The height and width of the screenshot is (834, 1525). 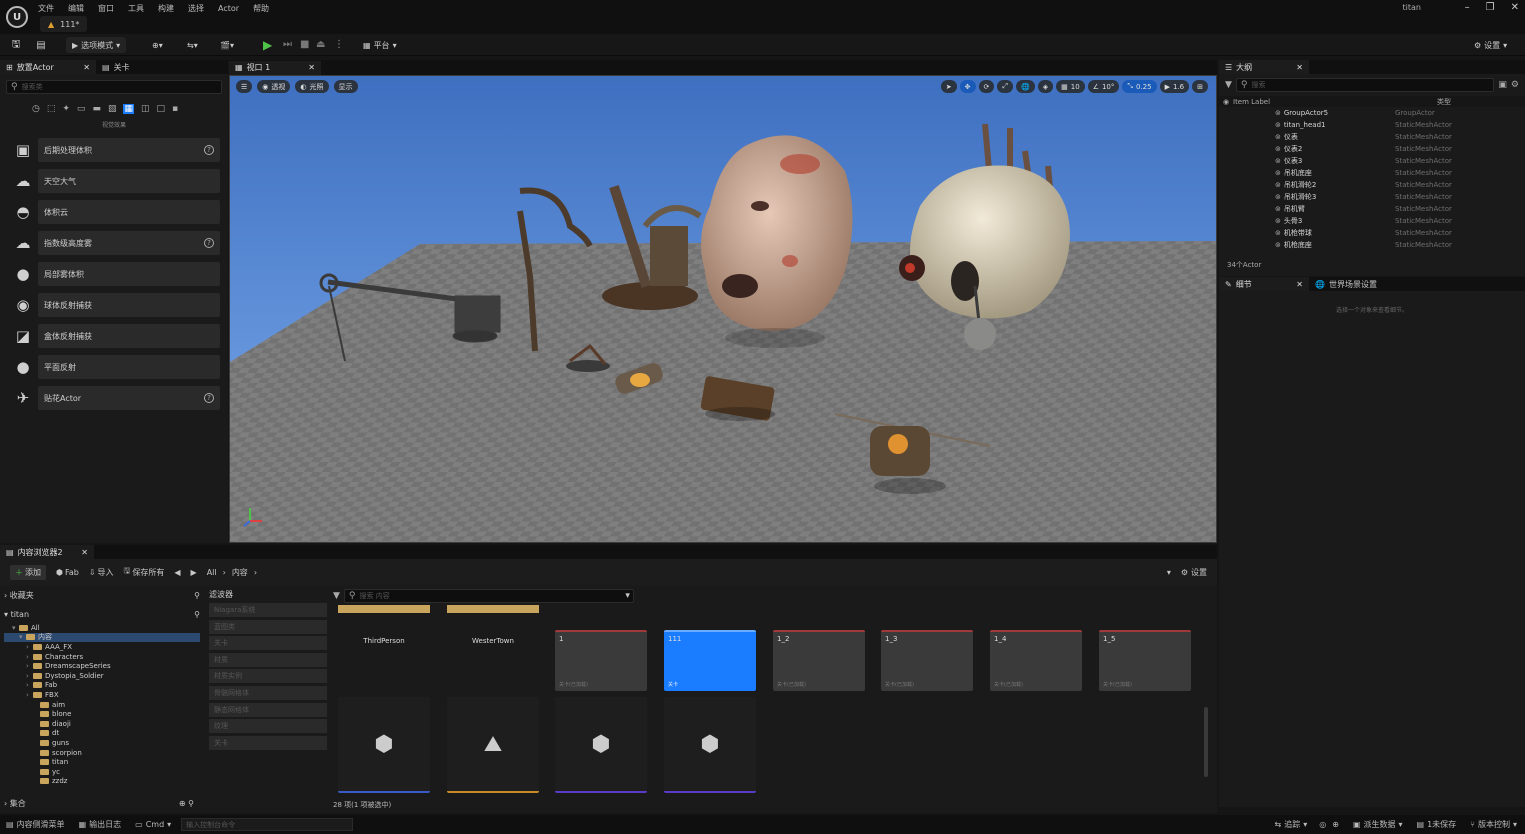 What do you see at coordinates (153, 824) in the screenshot?
I see `cmd-dropdown: ▭ Cmd ▾` at bounding box center [153, 824].